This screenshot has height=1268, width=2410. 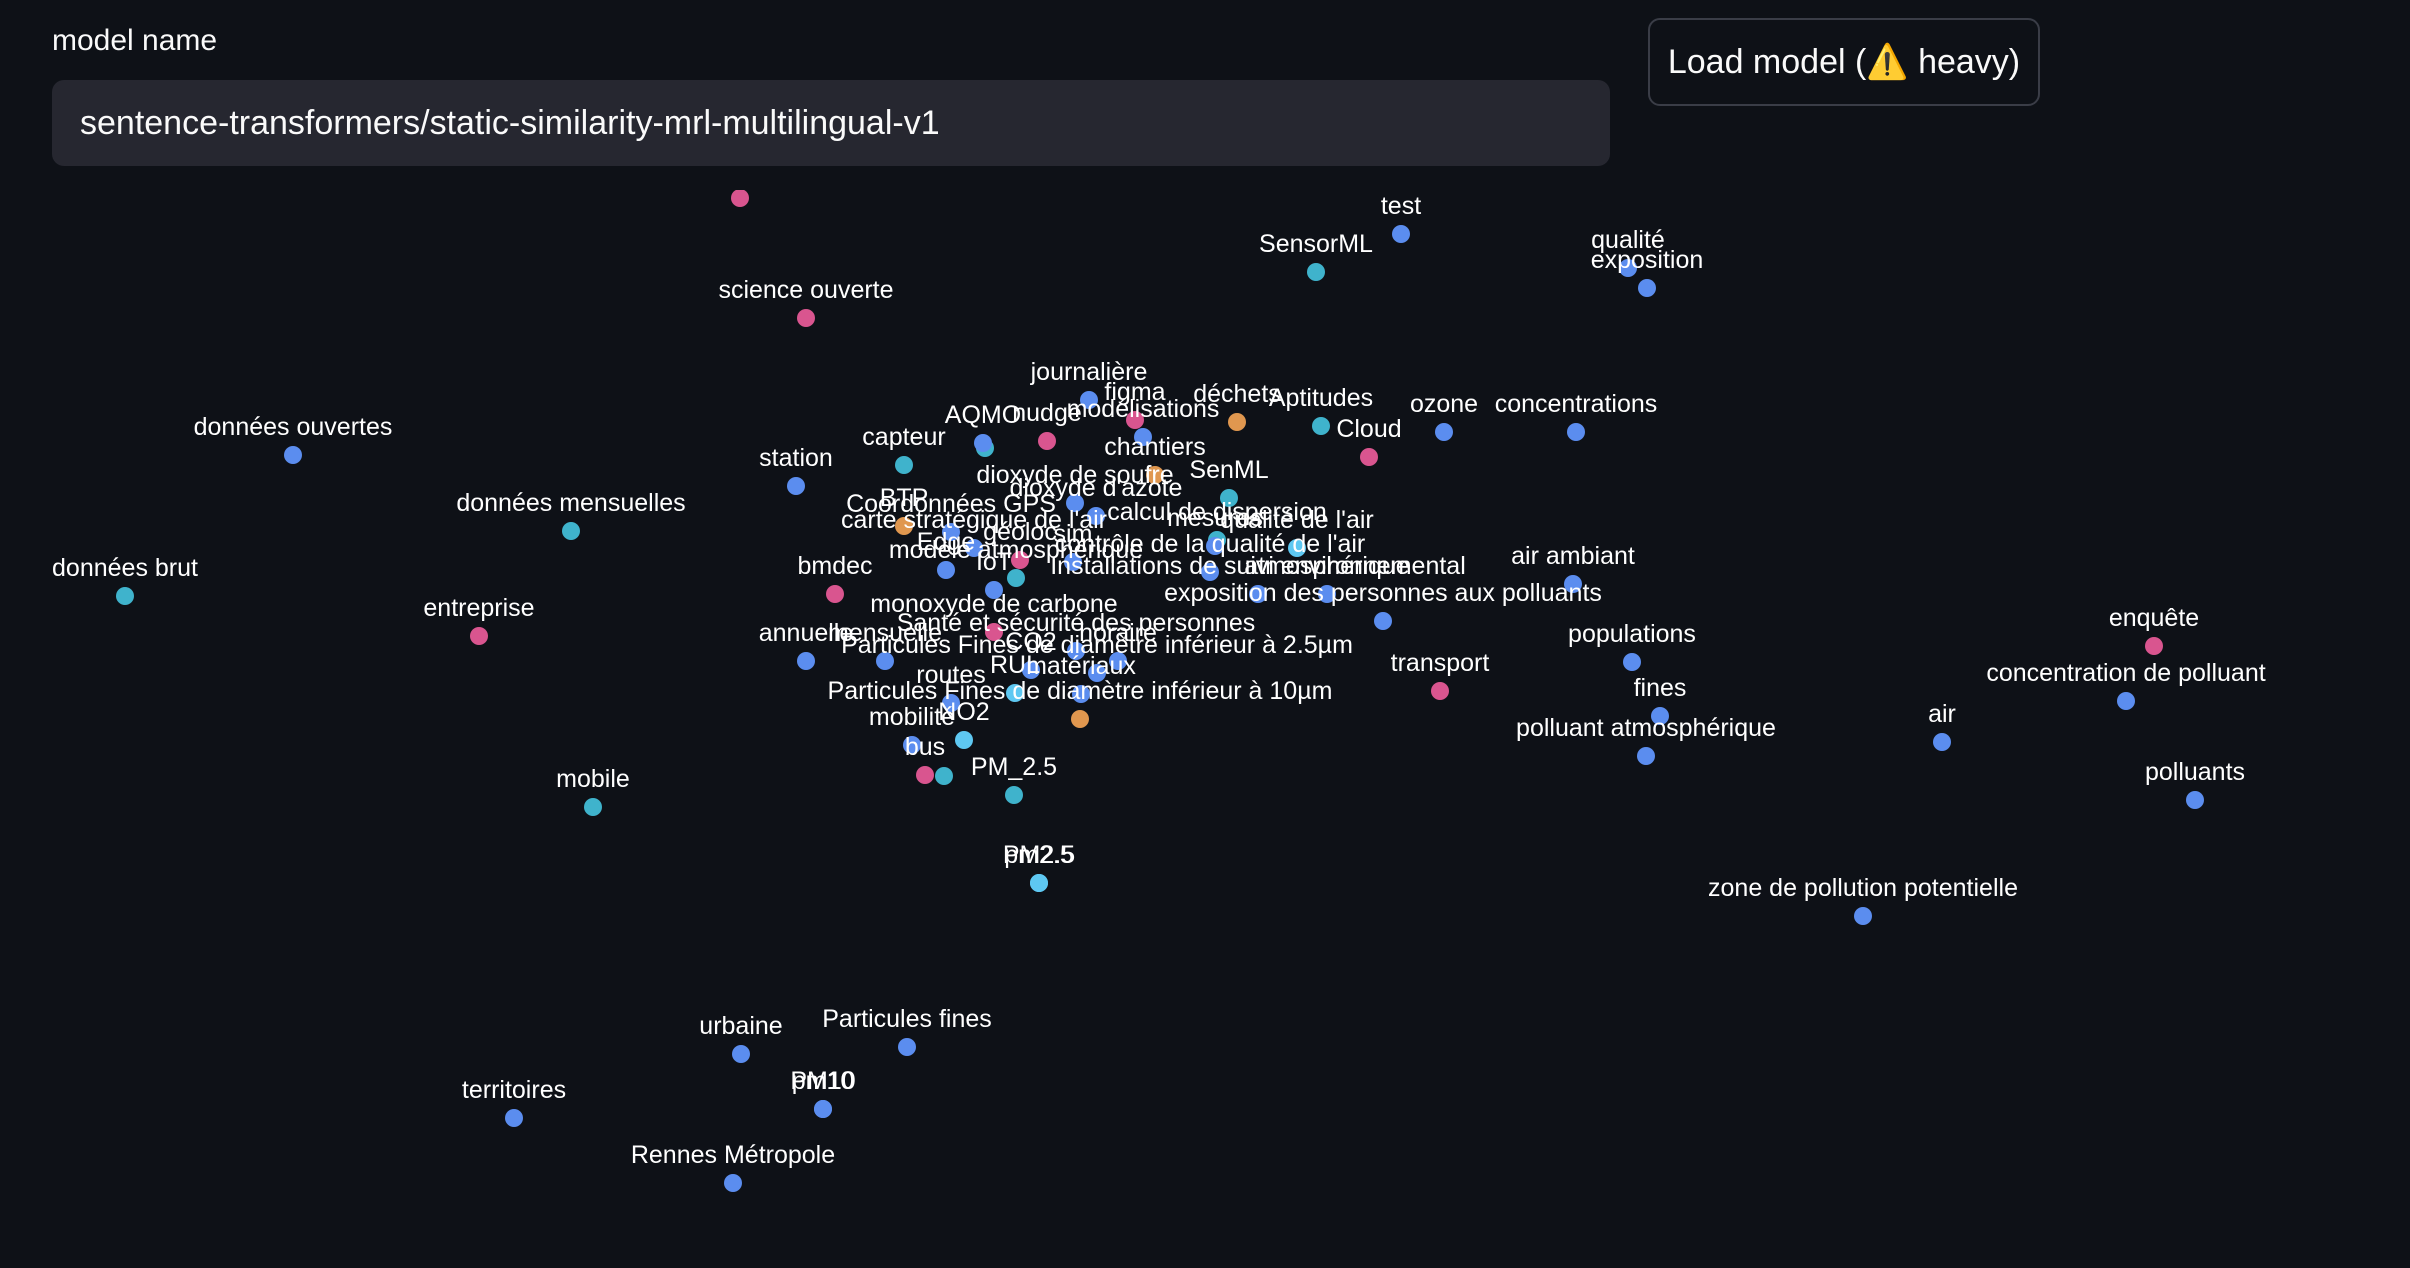 I want to click on scatter-point-label: territoires, so click(x=514, y=1090).